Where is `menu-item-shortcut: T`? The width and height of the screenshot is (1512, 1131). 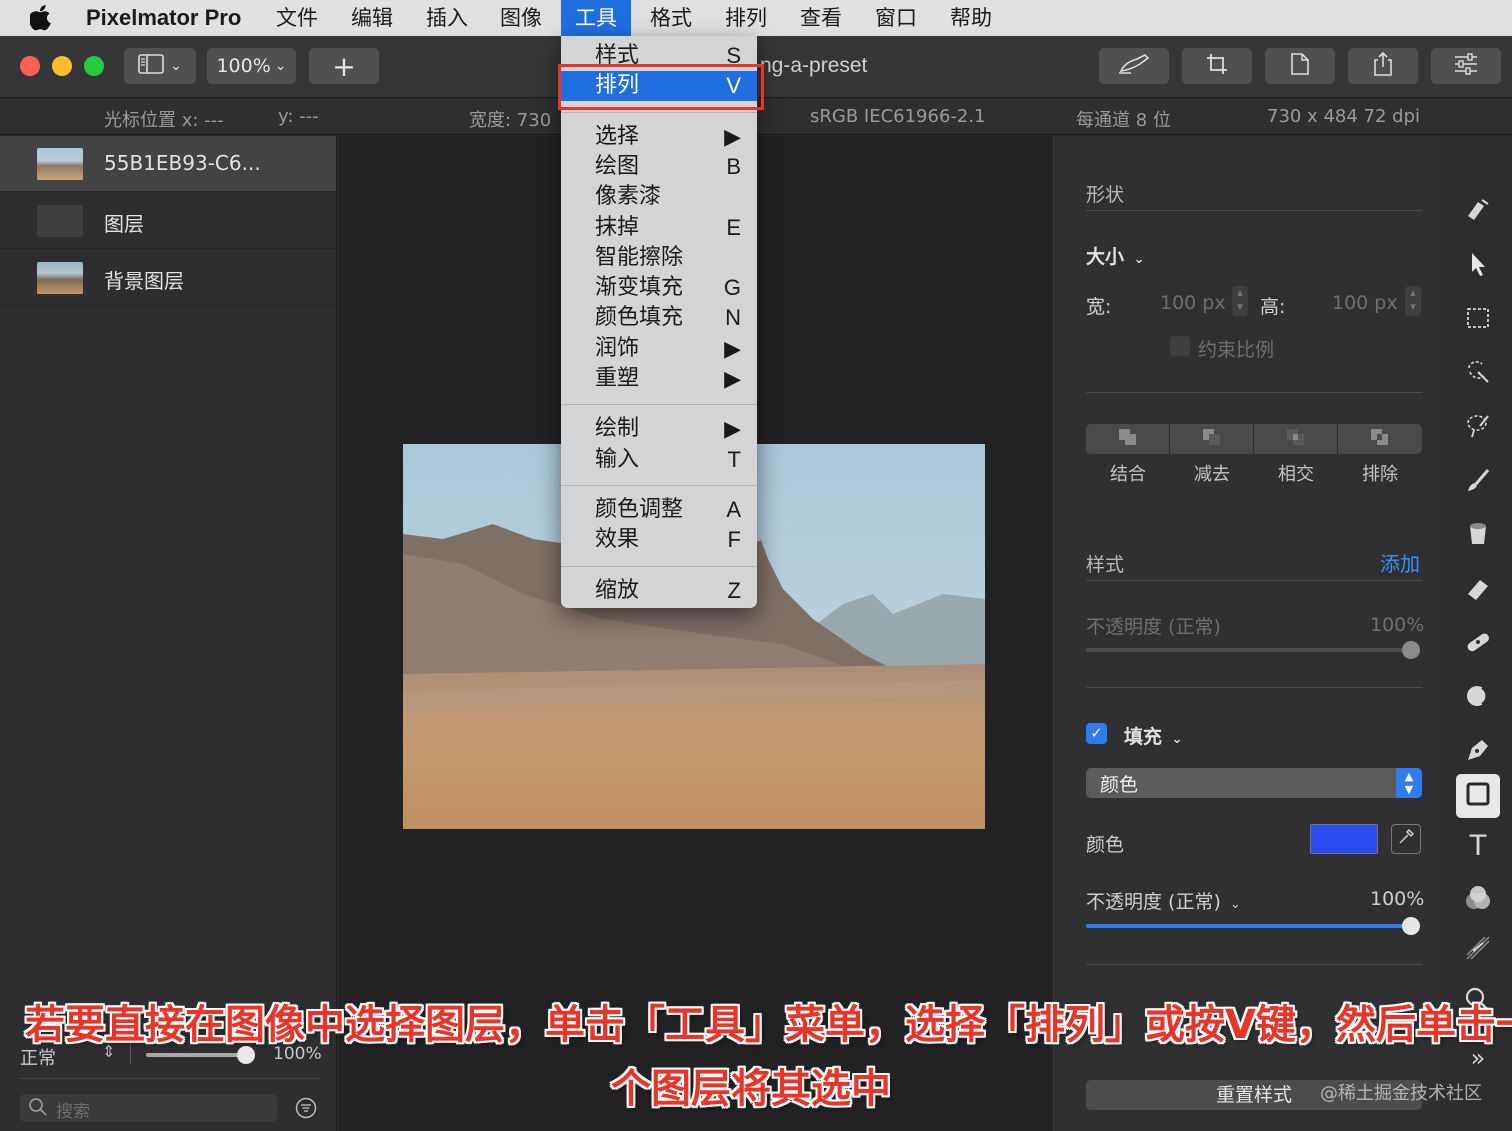
menu-item-shortcut: T is located at coordinates (734, 459).